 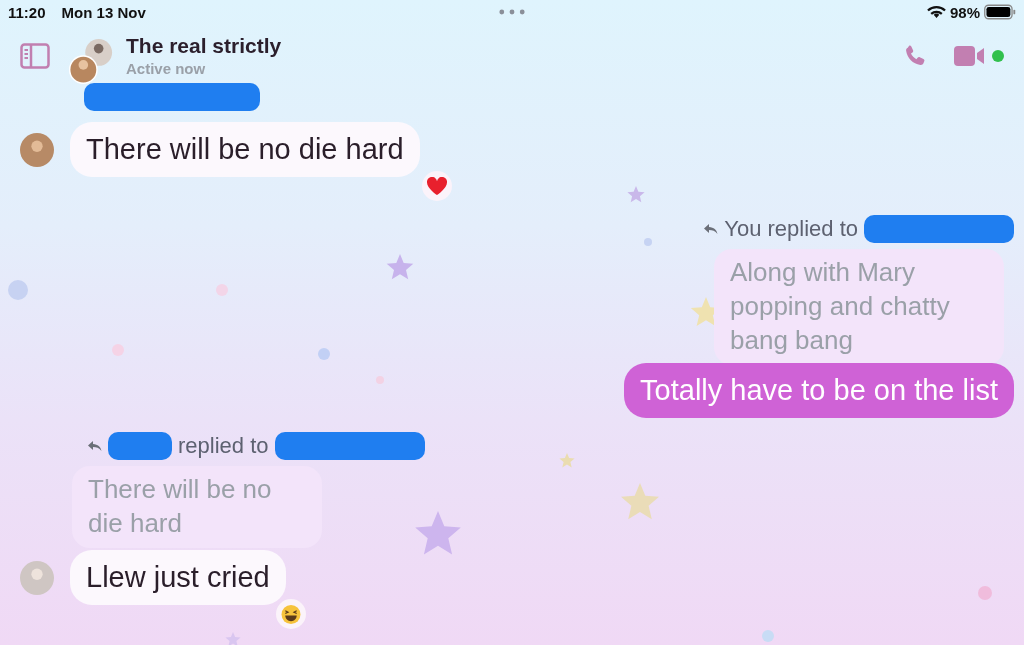 I want to click on battery-percent: 98%, so click(x=964, y=12).